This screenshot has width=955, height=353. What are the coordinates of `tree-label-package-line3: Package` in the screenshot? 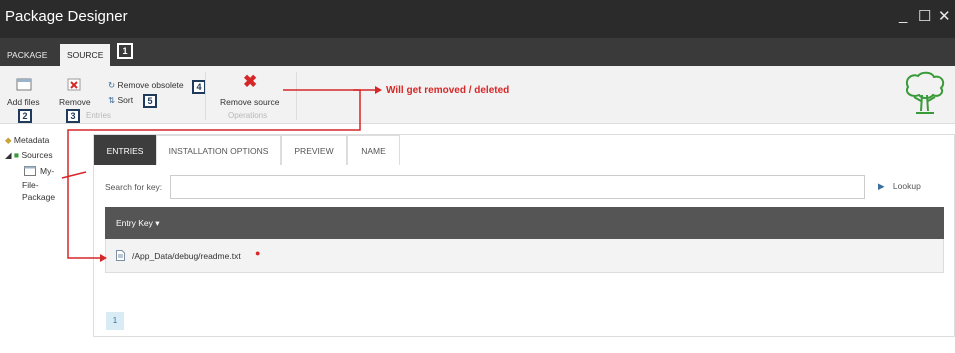 It's located at (38, 197).